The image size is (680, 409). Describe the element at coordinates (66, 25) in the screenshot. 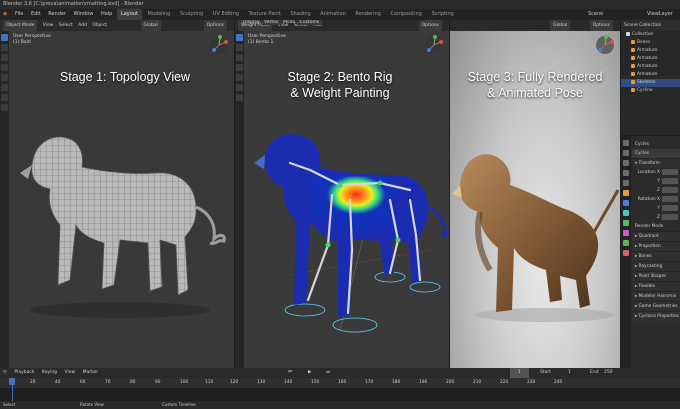

I see `menu-select: Select` at that location.